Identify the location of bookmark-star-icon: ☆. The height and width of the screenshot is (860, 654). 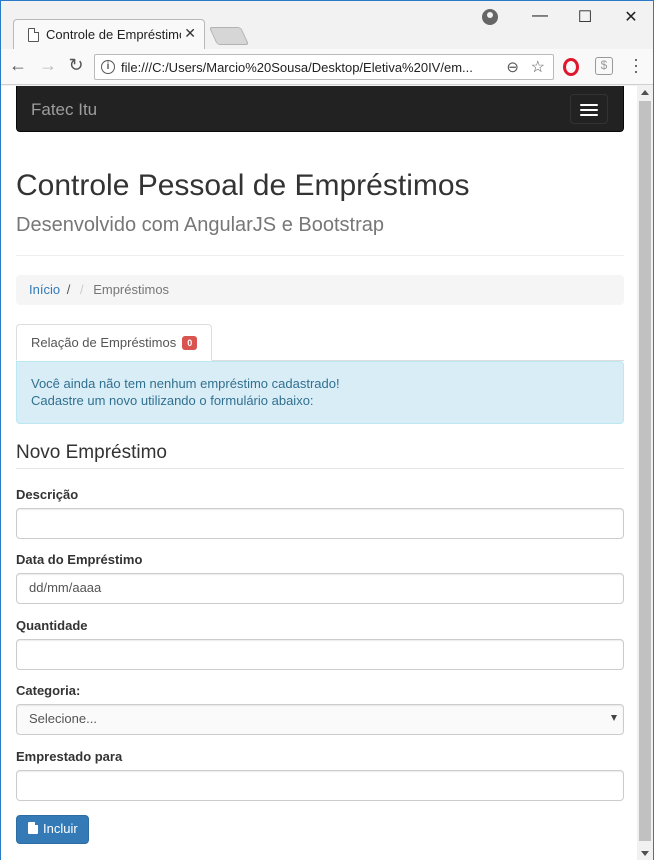
(538, 67).